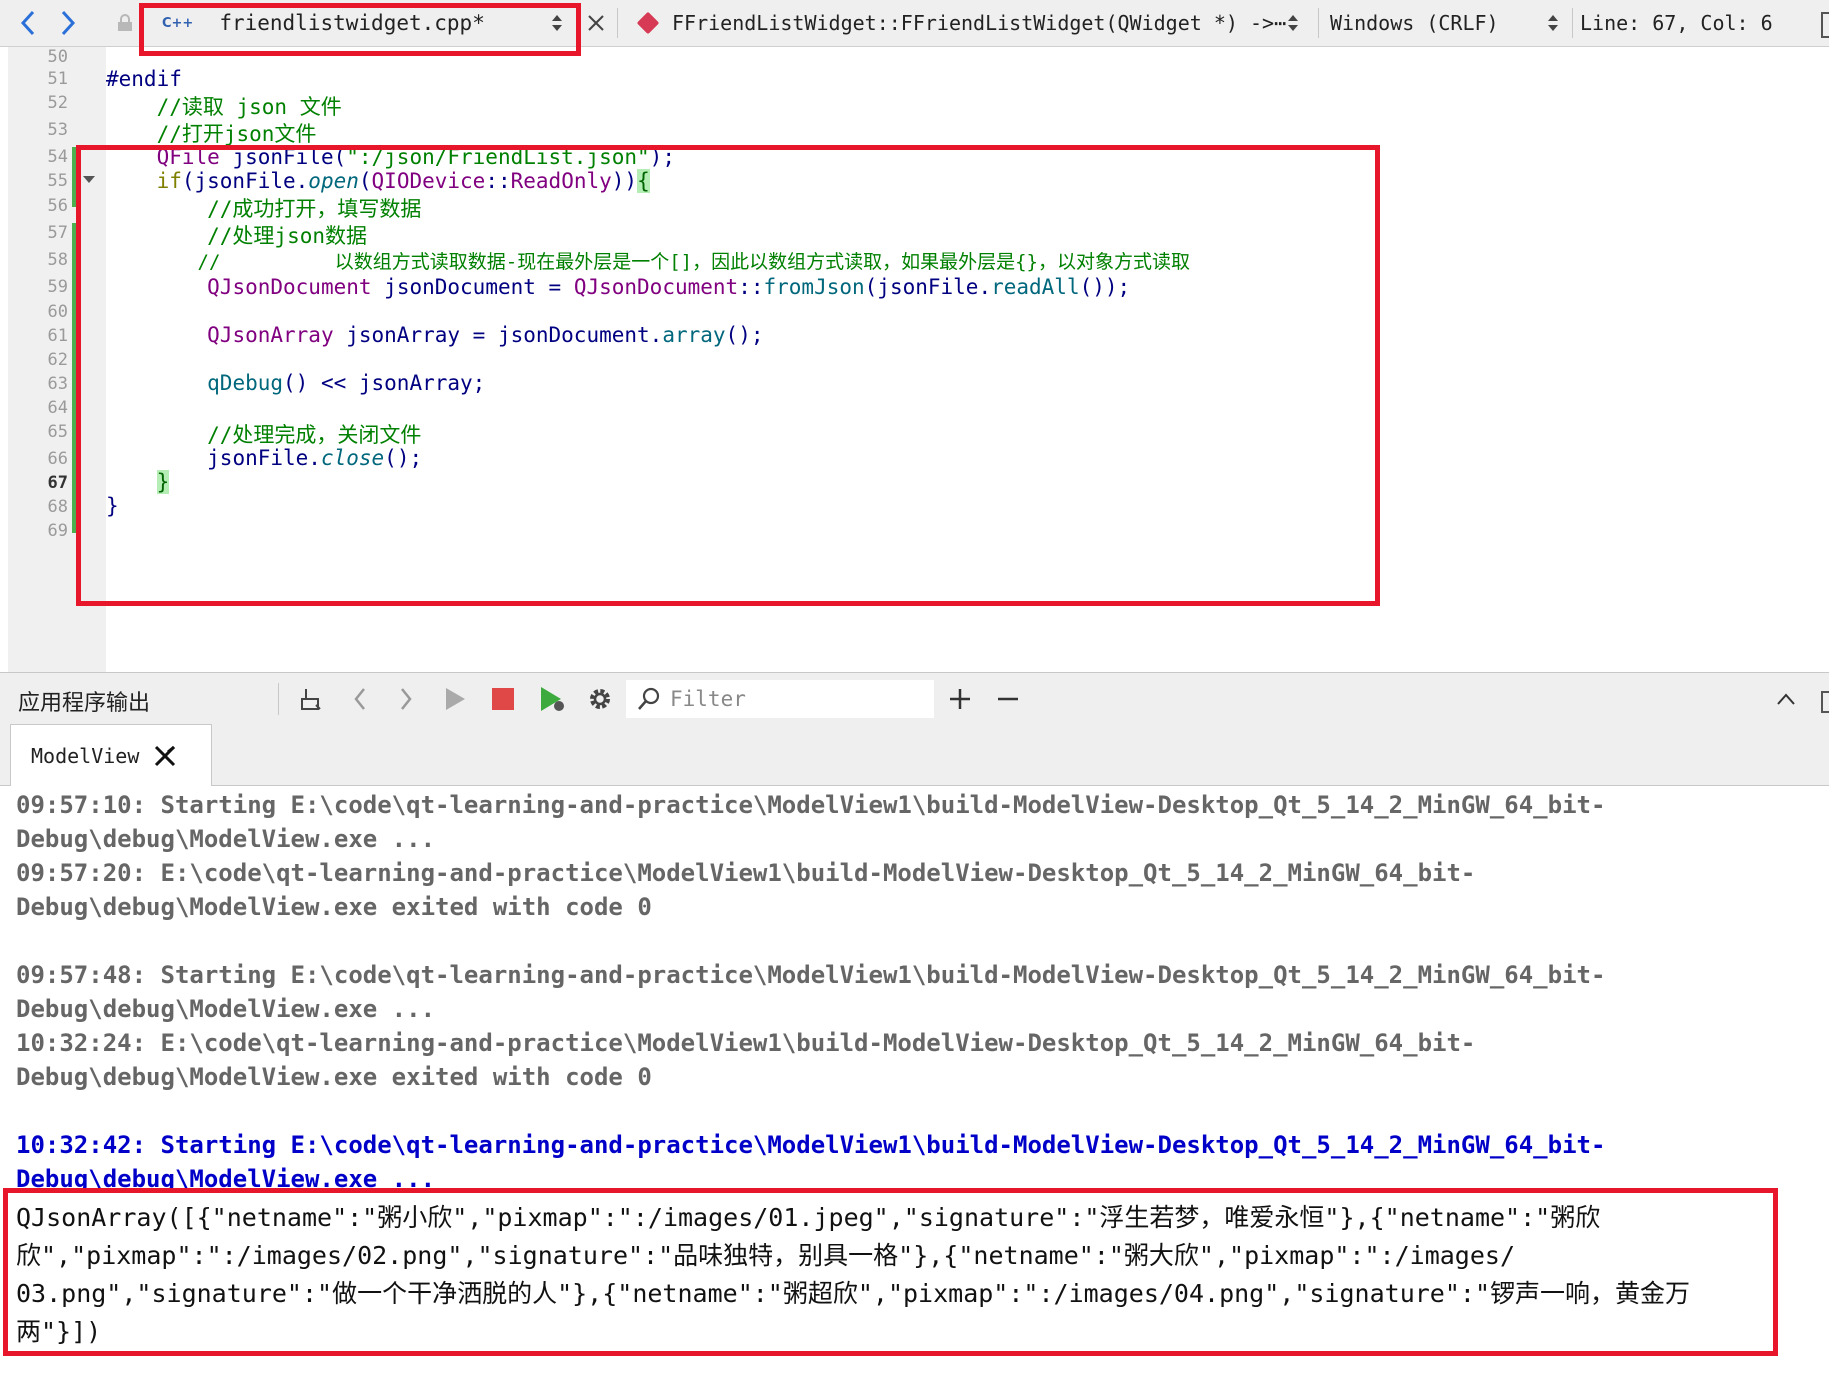 This screenshot has height=1393, width=1829. What do you see at coordinates (498, 157) in the screenshot?
I see `string-literal: ":/json/FriendList.json"` at bounding box center [498, 157].